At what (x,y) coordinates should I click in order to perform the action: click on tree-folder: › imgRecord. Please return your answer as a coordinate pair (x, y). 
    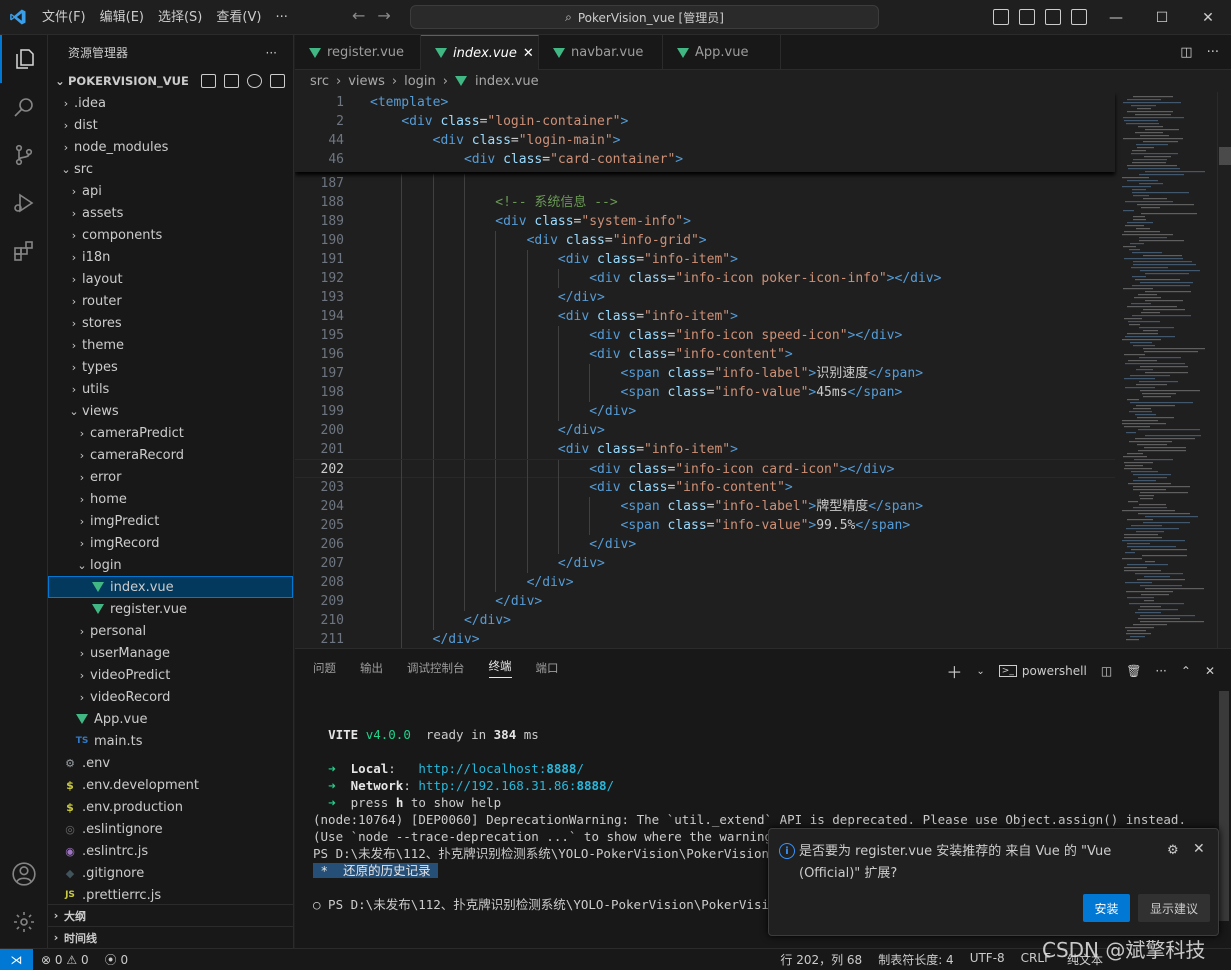
    Looking at the image, I should click on (170, 543).